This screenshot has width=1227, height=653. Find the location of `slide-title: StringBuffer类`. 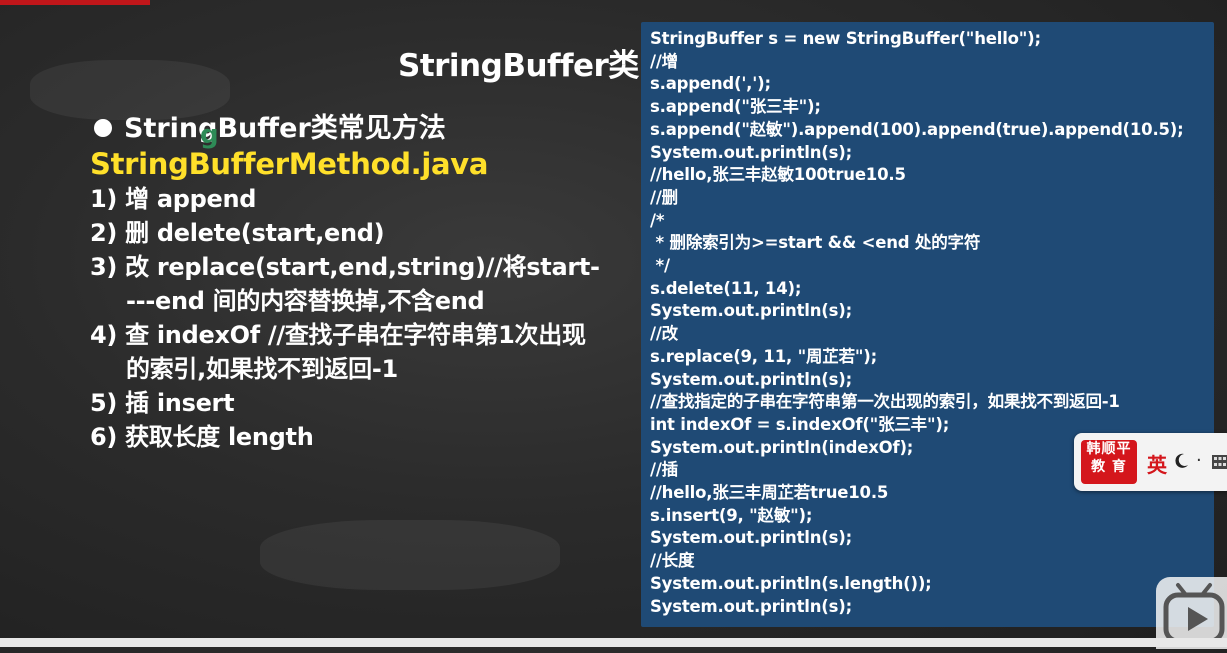

slide-title: StringBuffer类 is located at coordinates (518, 66).